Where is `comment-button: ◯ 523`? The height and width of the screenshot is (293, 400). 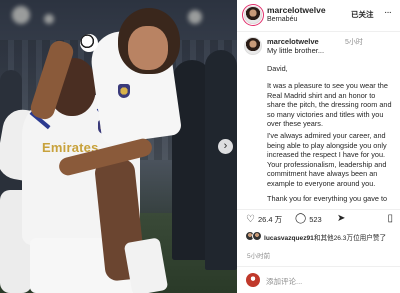 comment-button: ◯ 523 is located at coordinates (308, 219).